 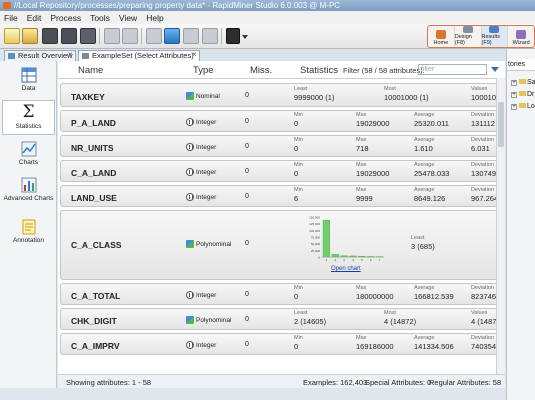 I want to click on sidebar-item-annotation: Annotation, so click(x=28, y=231).